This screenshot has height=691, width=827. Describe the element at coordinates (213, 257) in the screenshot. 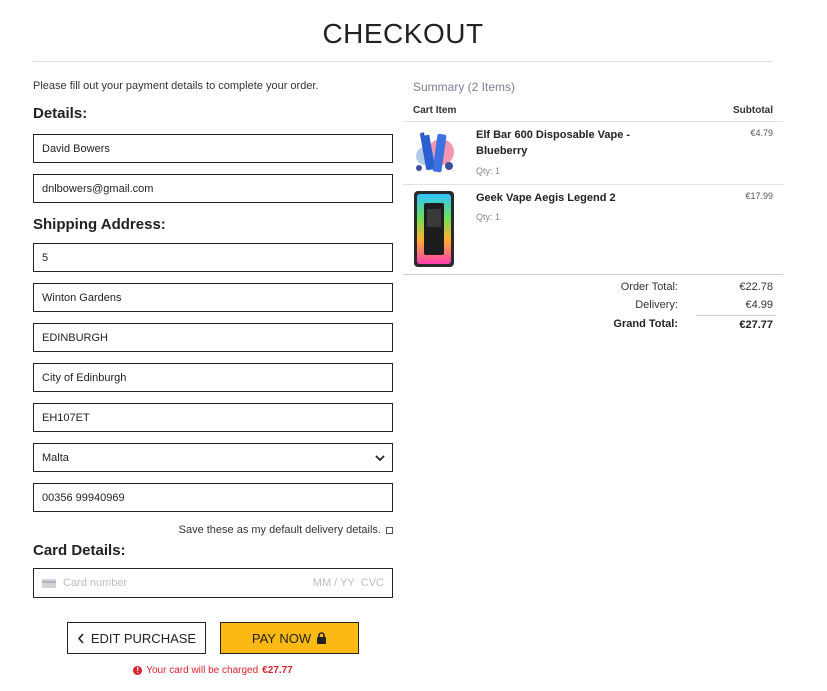

I see `address-line1-field: 5` at that location.